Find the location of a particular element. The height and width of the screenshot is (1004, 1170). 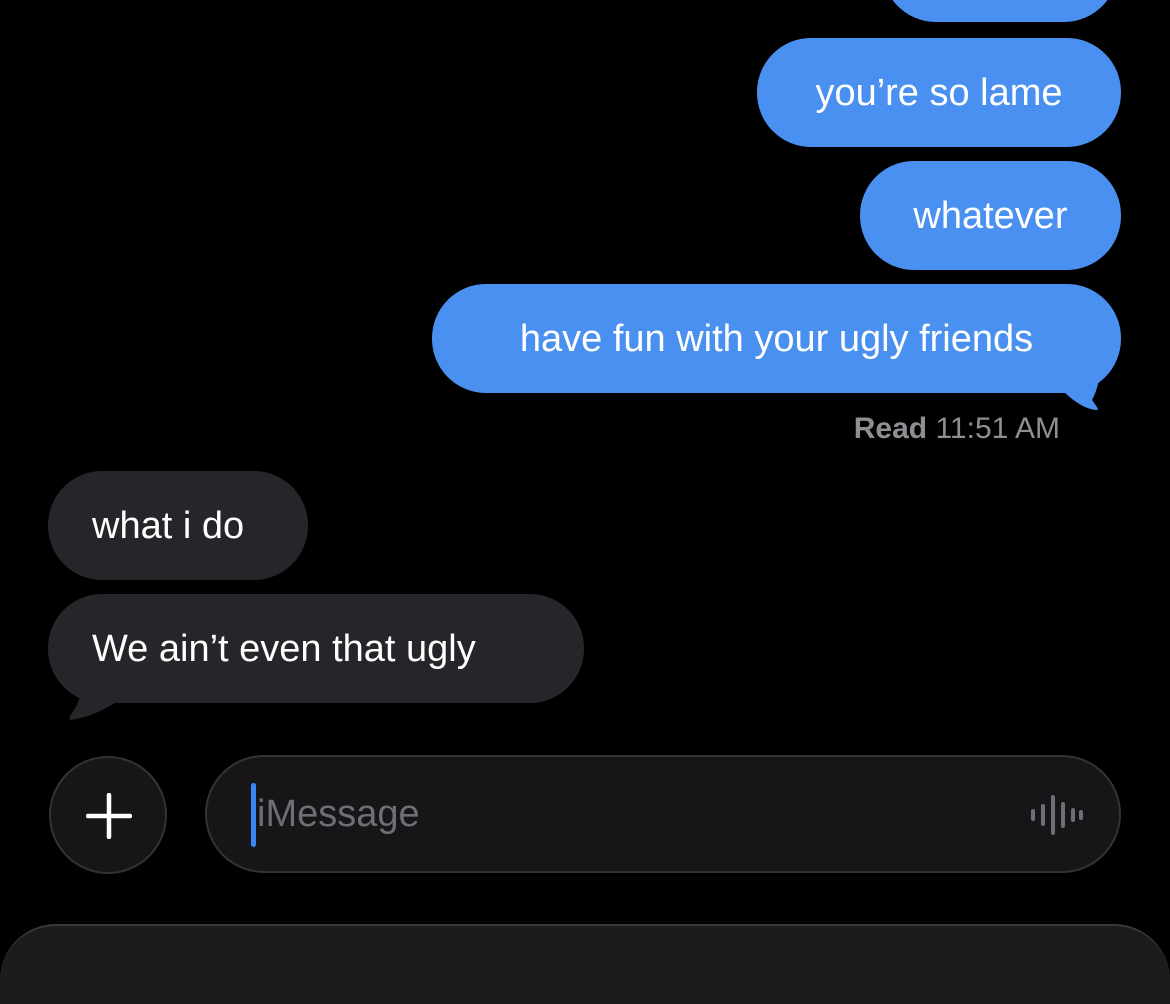

read-receipt: Read 11:51 AM is located at coordinates (957, 429).